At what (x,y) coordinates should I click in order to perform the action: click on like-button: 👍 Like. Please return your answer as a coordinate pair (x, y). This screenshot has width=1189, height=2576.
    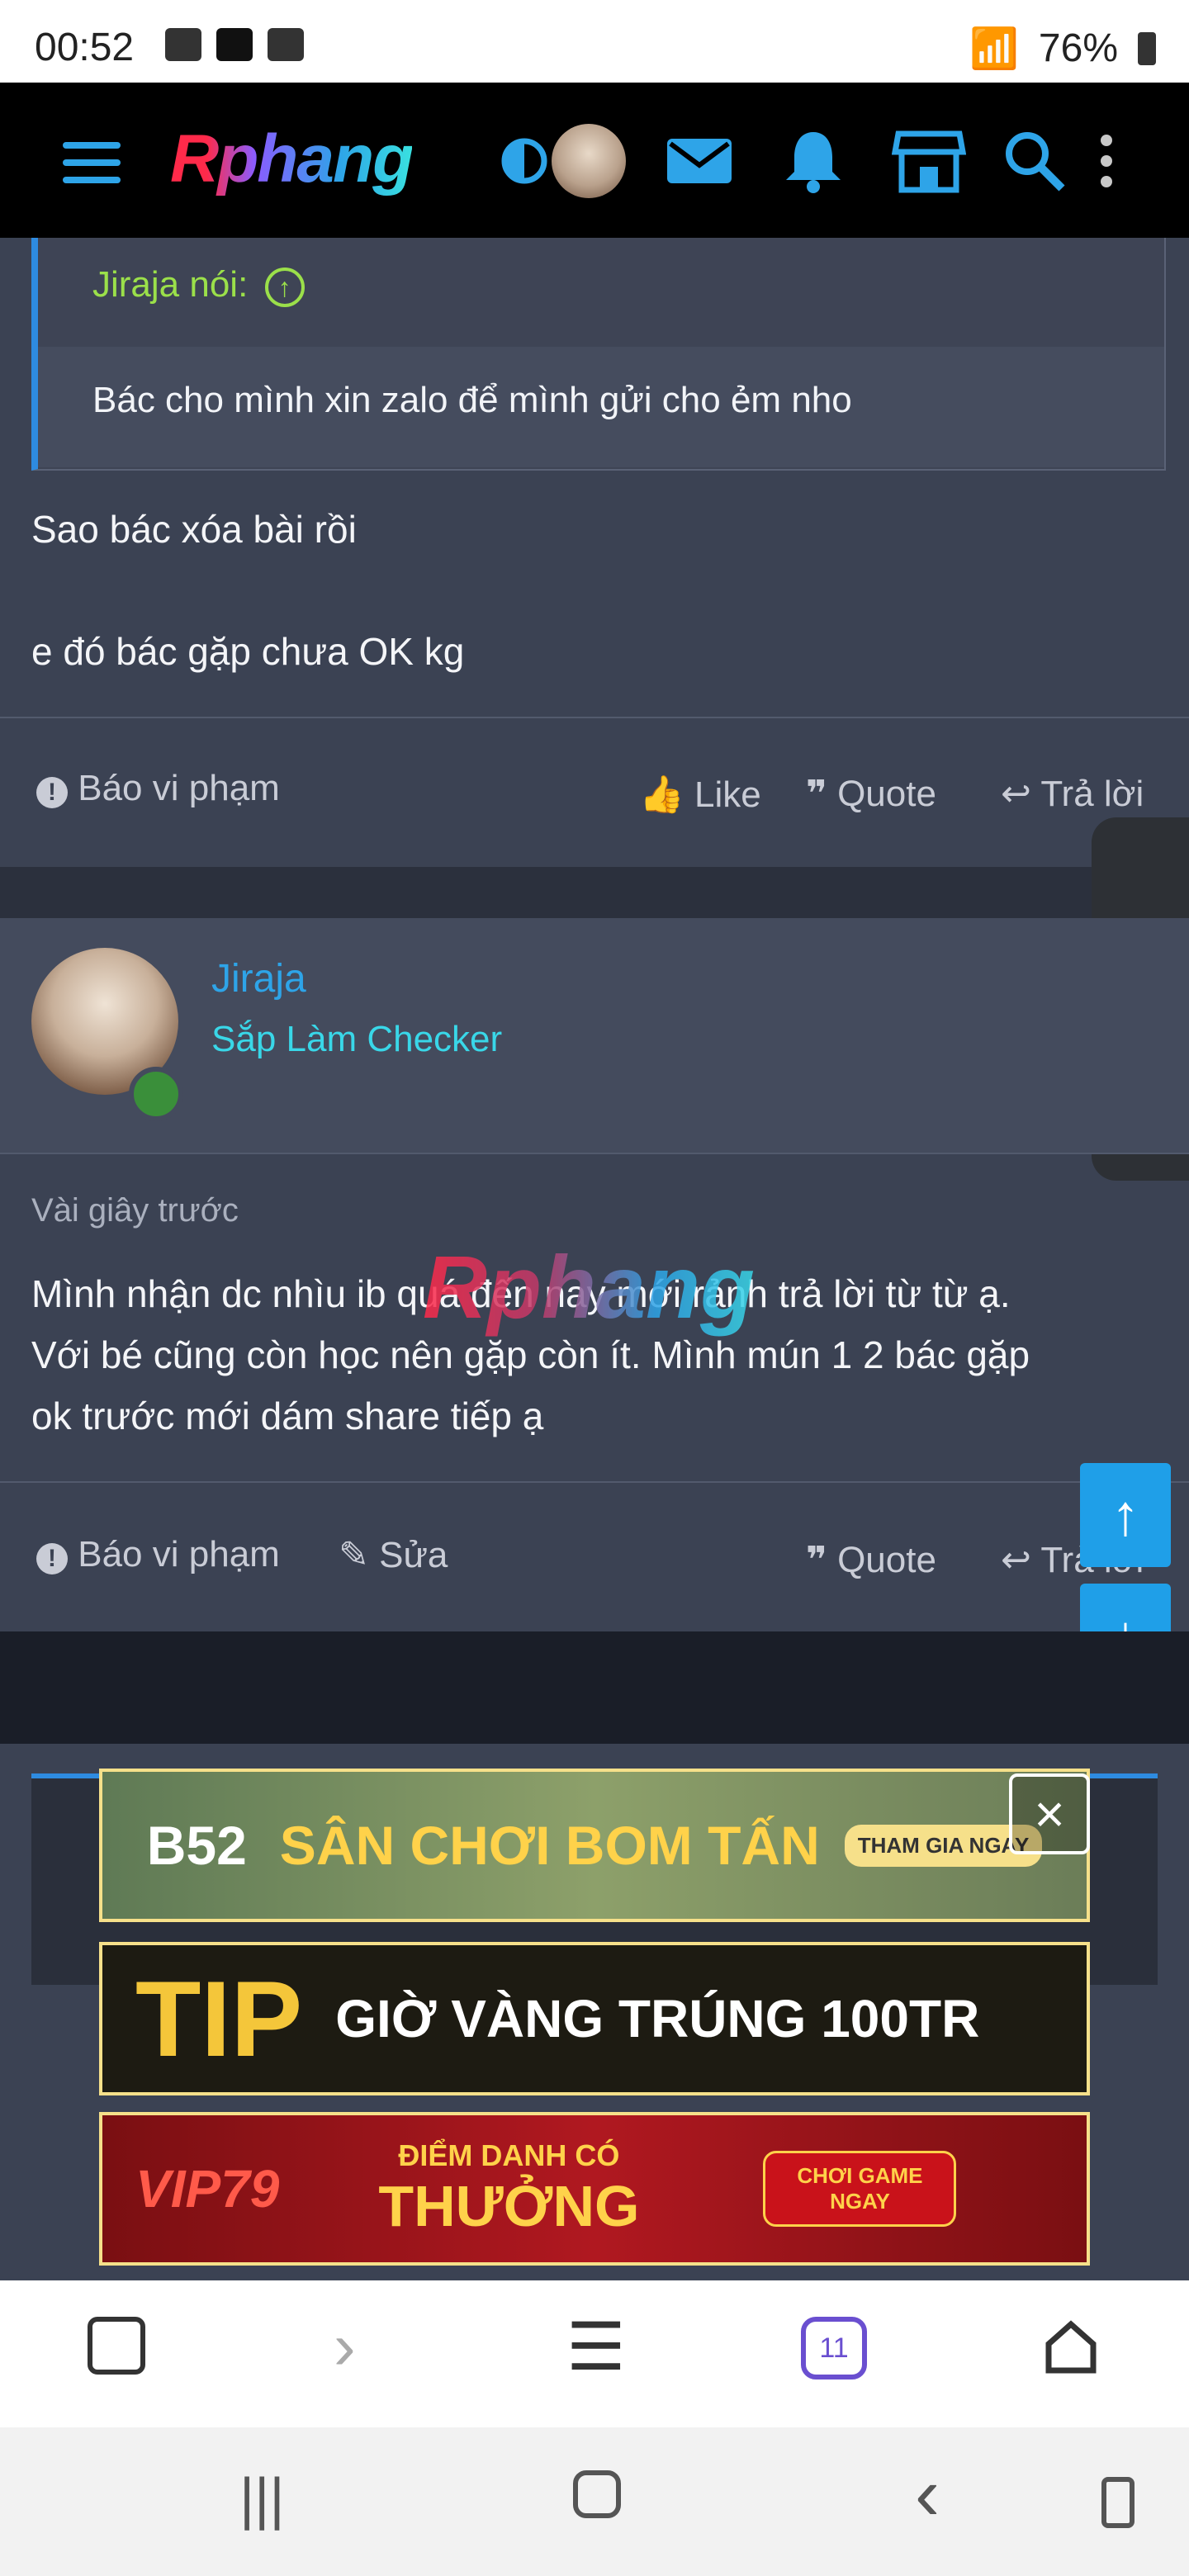
    Looking at the image, I should click on (700, 794).